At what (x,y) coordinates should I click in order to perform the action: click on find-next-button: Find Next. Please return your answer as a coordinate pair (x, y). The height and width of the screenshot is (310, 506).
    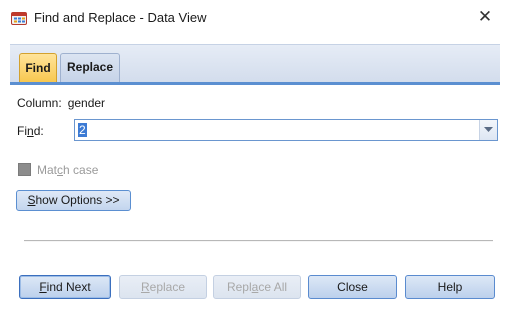
    Looking at the image, I should click on (65, 287).